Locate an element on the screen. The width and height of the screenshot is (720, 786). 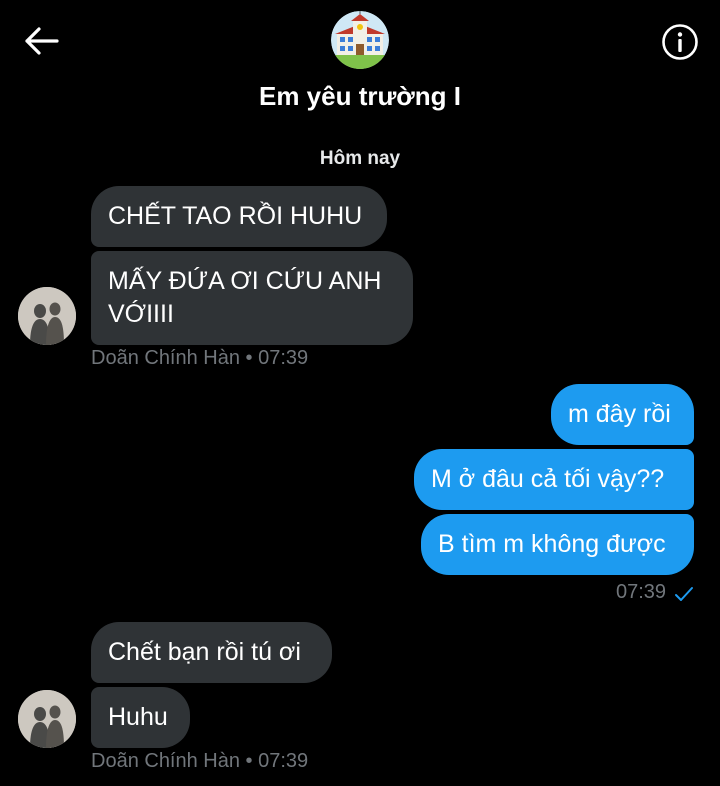
message-bubble-incoming: MẤY ĐỨA ƠI CỨU ANH VỚIIII is located at coordinates (252, 298).